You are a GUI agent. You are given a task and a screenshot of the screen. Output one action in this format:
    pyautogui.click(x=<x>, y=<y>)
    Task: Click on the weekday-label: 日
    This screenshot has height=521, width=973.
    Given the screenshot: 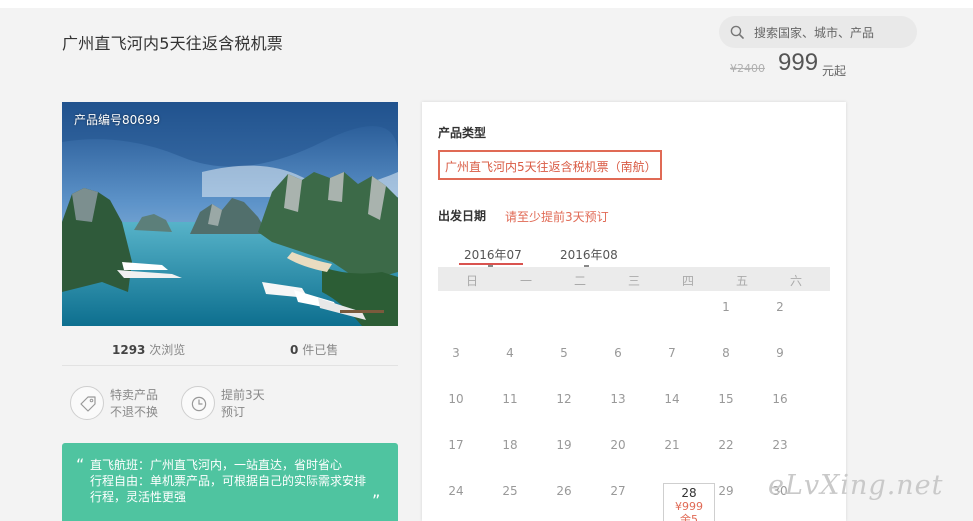 What is the action you would take?
    pyautogui.click(x=471, y=281)
    